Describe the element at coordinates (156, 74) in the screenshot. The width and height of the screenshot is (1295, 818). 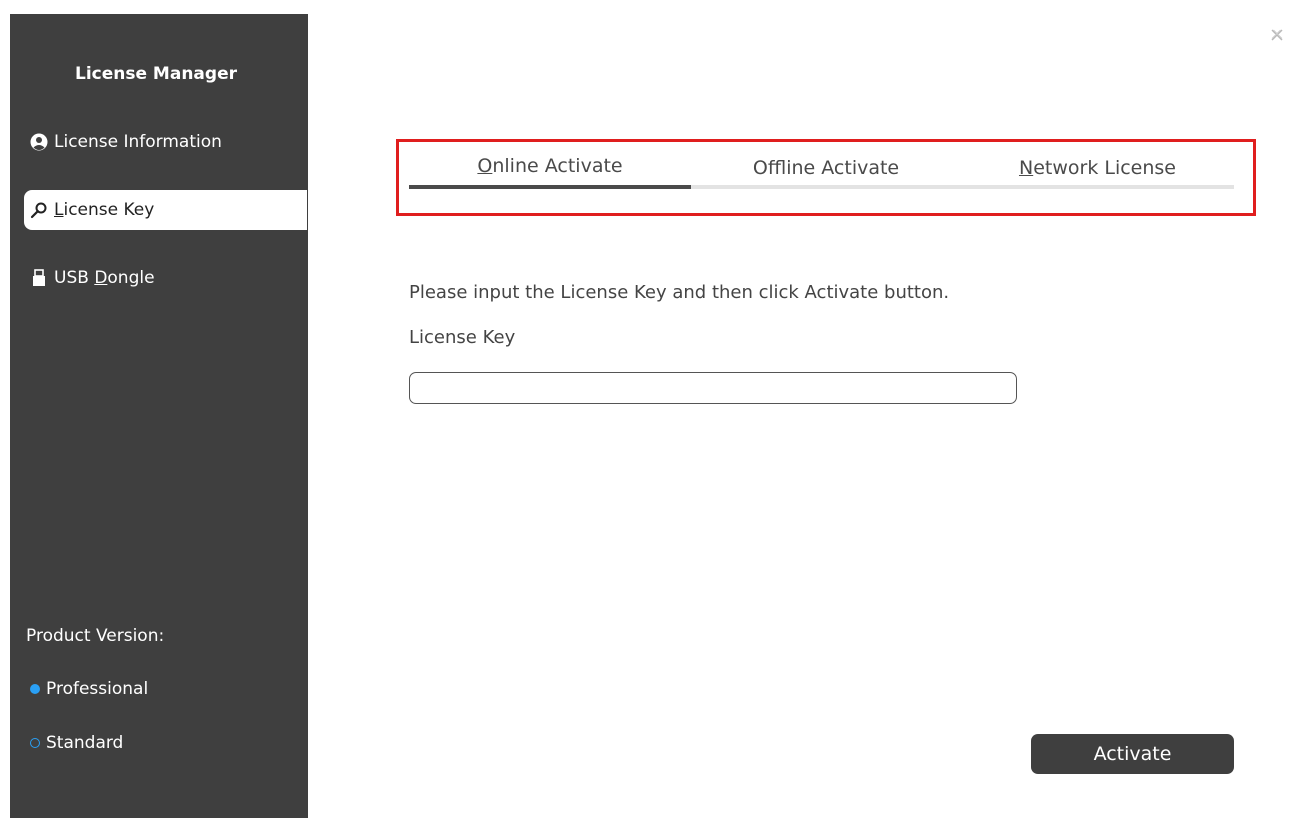
I see `app-title: License Manager` at that location.